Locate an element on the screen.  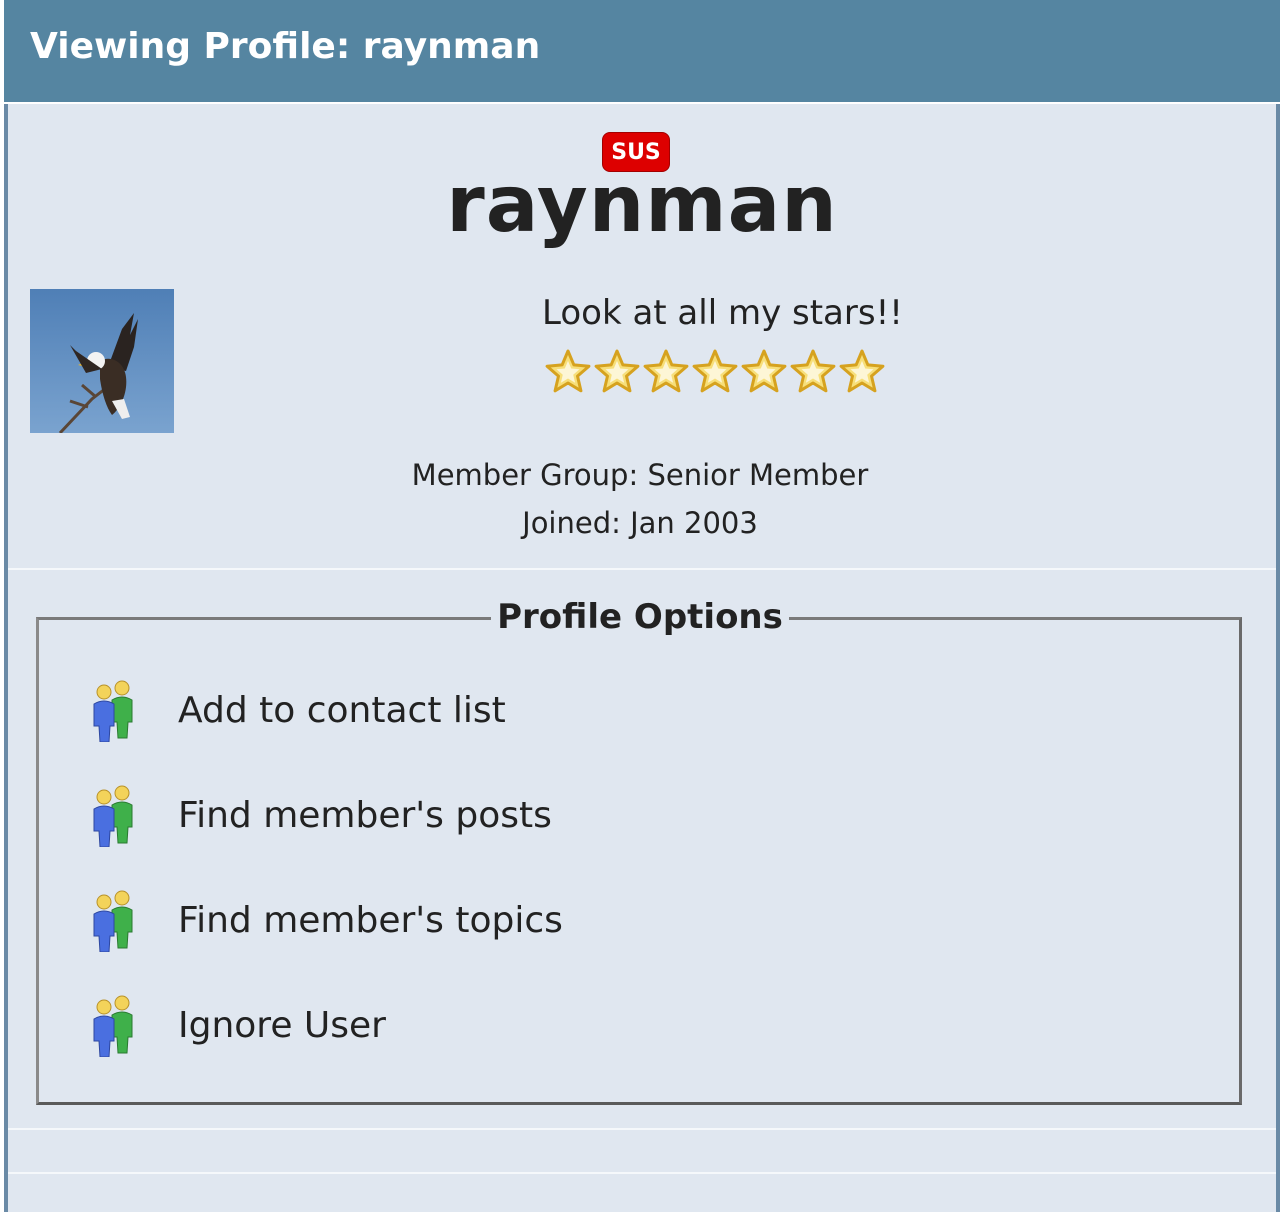
footer-row is located at coordinates (642, 1152).